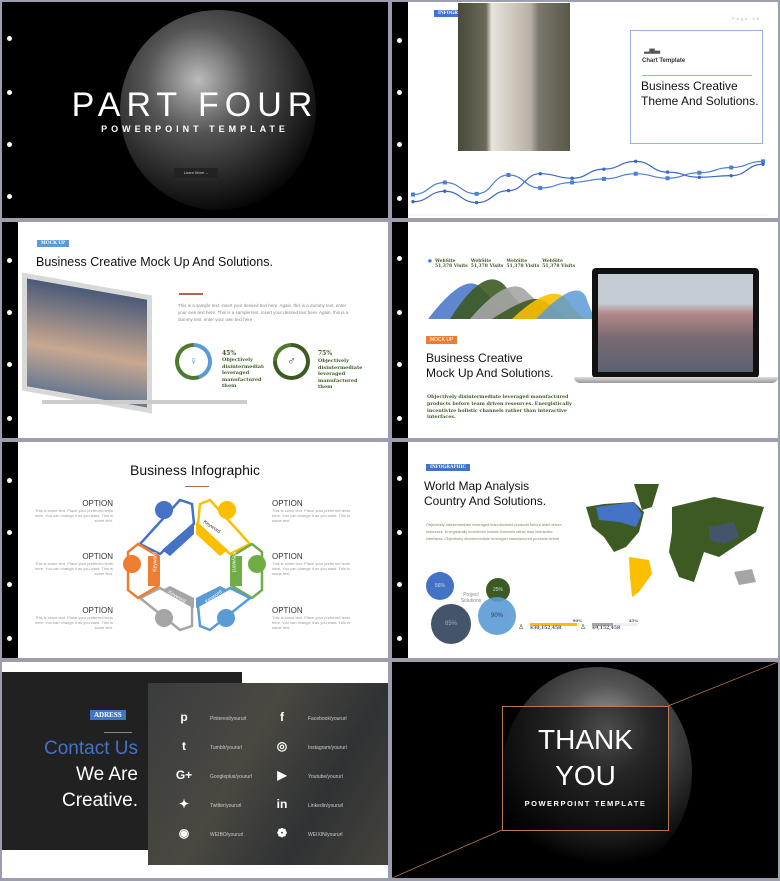 This screenshot has height=881, width=780. Describe the element at coordinates (164, 510) in the screenshot. I see `lightbulb-icon` at that location.